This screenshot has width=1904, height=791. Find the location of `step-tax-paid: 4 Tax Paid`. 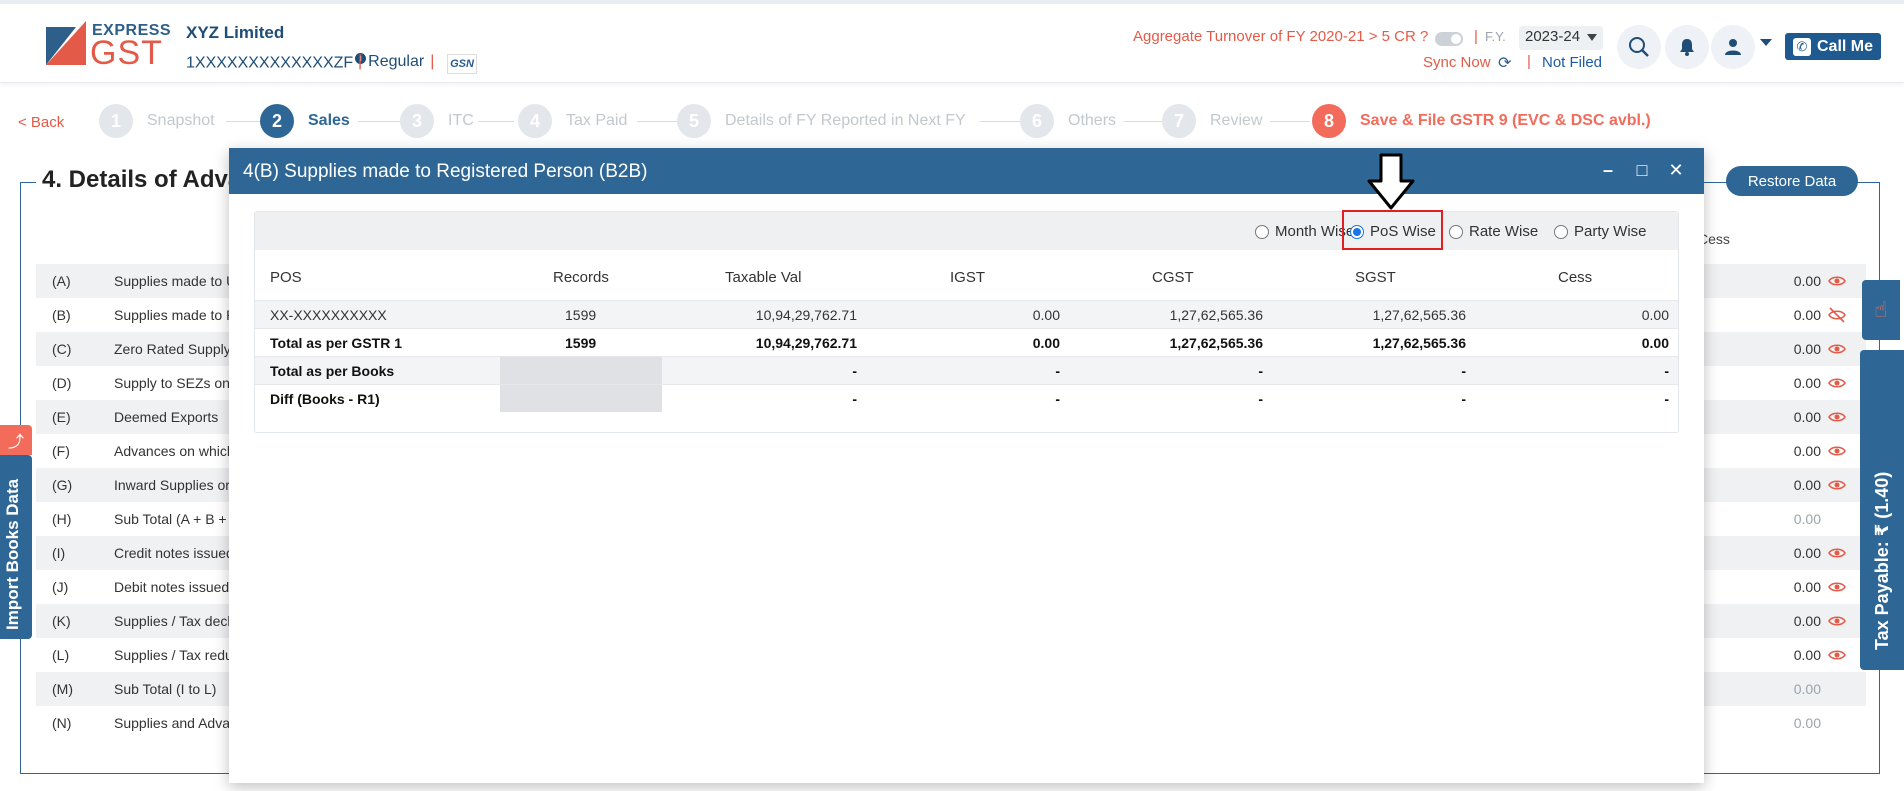

step-tax-paid: 4 Tax Paid is located at coordinates (572, 121).